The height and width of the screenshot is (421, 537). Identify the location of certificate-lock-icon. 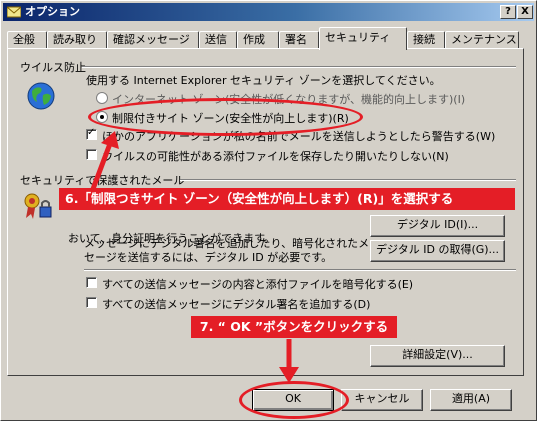
(38, 206).